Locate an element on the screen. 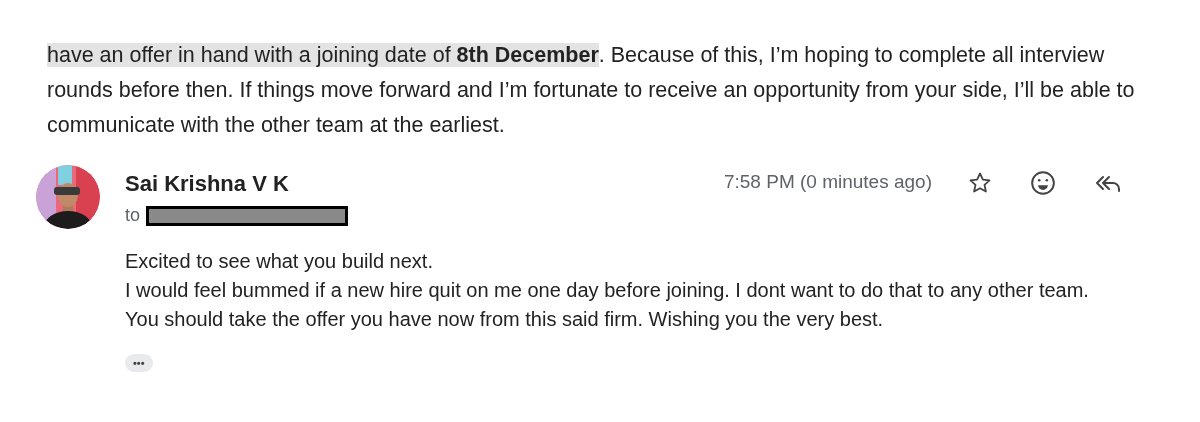 This screenshot has height=422, width=1200. message-line: Excited to see what you build next. is located at coordinates (279, 261).